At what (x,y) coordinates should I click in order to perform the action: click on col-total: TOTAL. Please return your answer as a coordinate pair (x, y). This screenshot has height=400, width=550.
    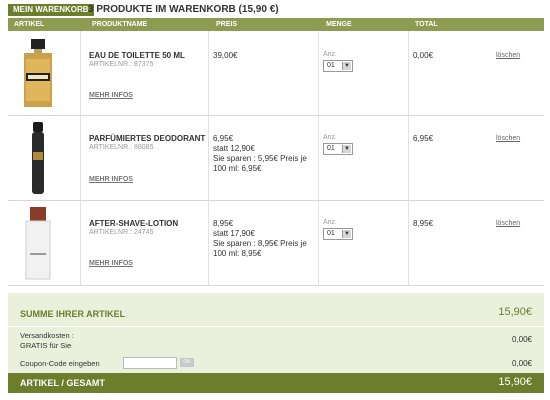
    Looking at the image, I should click on (426, 24).